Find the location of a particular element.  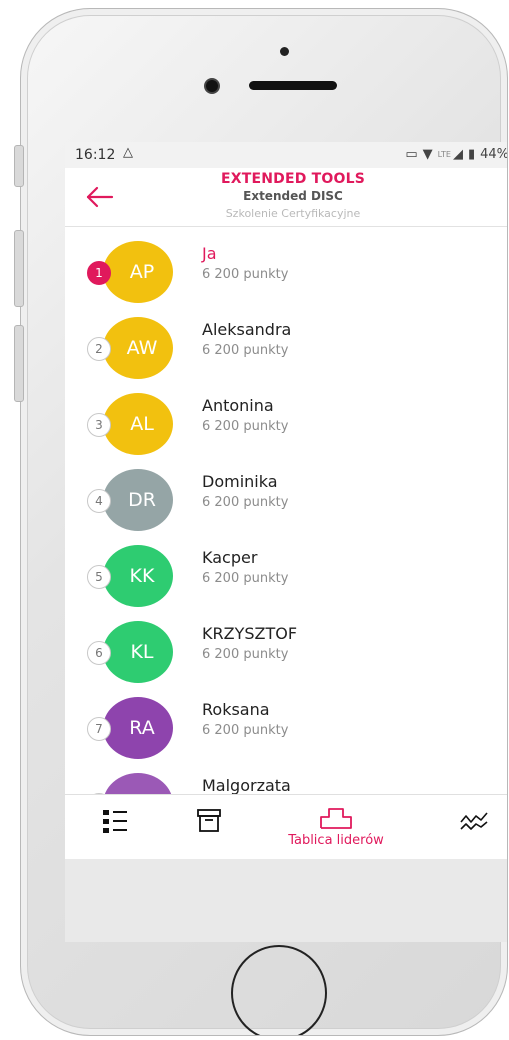

nav-item-list is located at coordinates (117, 827).